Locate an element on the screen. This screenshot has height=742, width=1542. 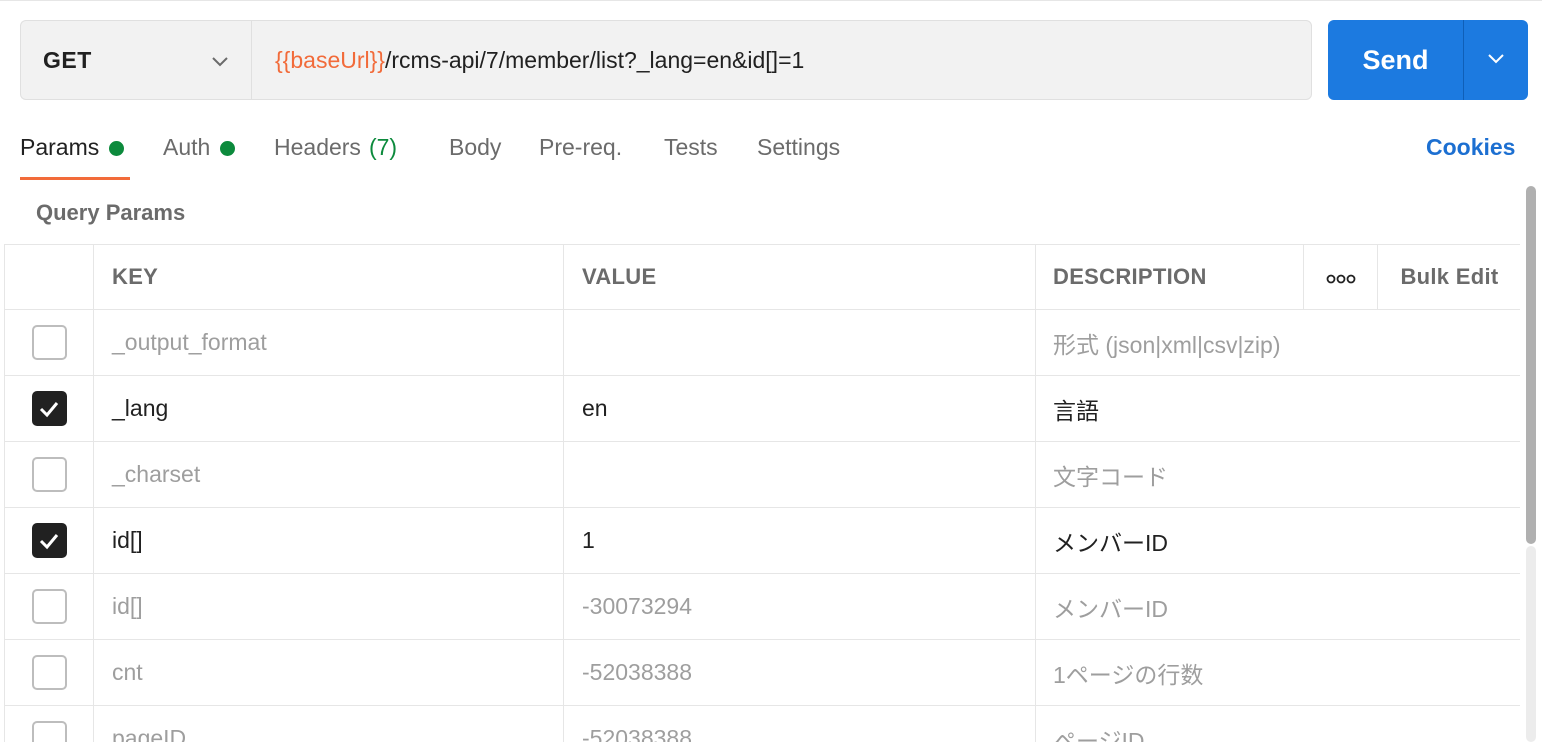
url-variable: {{baseUrl}} is located at coordinates (330, 59).